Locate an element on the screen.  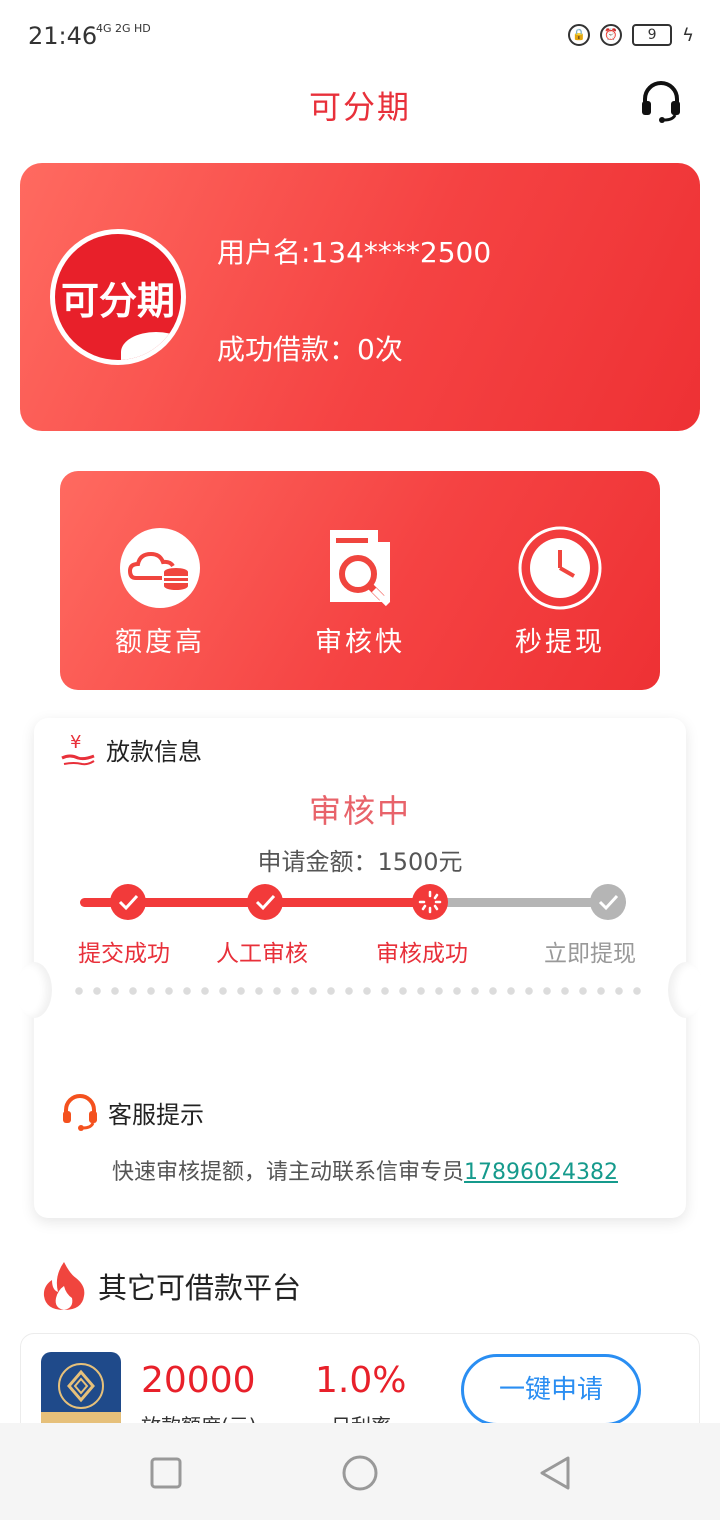
customer-service-phone-link: 17896024382 is located at coordinates (541, 1172).